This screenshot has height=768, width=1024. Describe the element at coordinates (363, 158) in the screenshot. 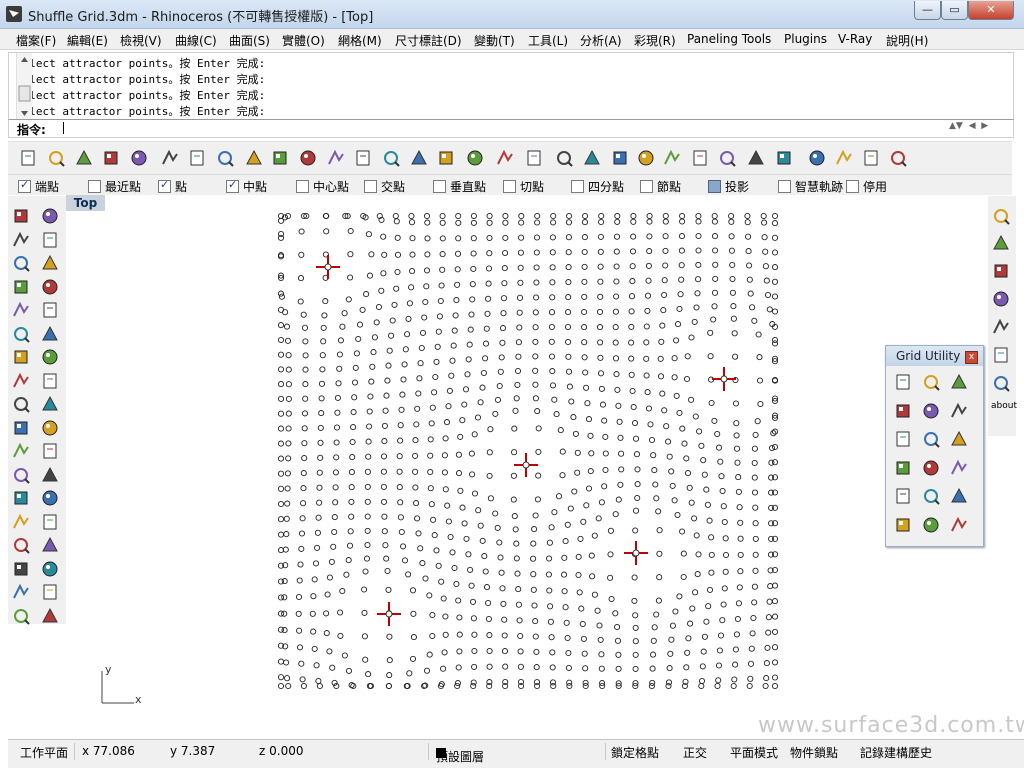

I see `zoom-window-button` at that location.